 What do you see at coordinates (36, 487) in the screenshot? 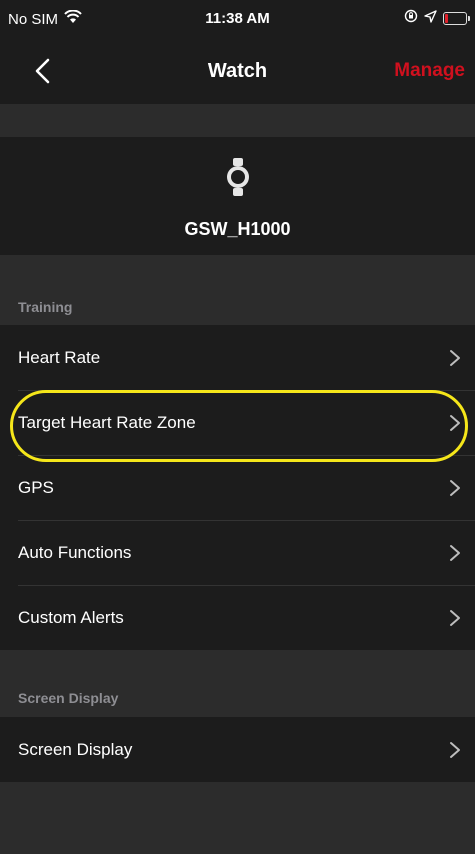
I see `list-item-label: GPS` at bounding box center [36, 487].